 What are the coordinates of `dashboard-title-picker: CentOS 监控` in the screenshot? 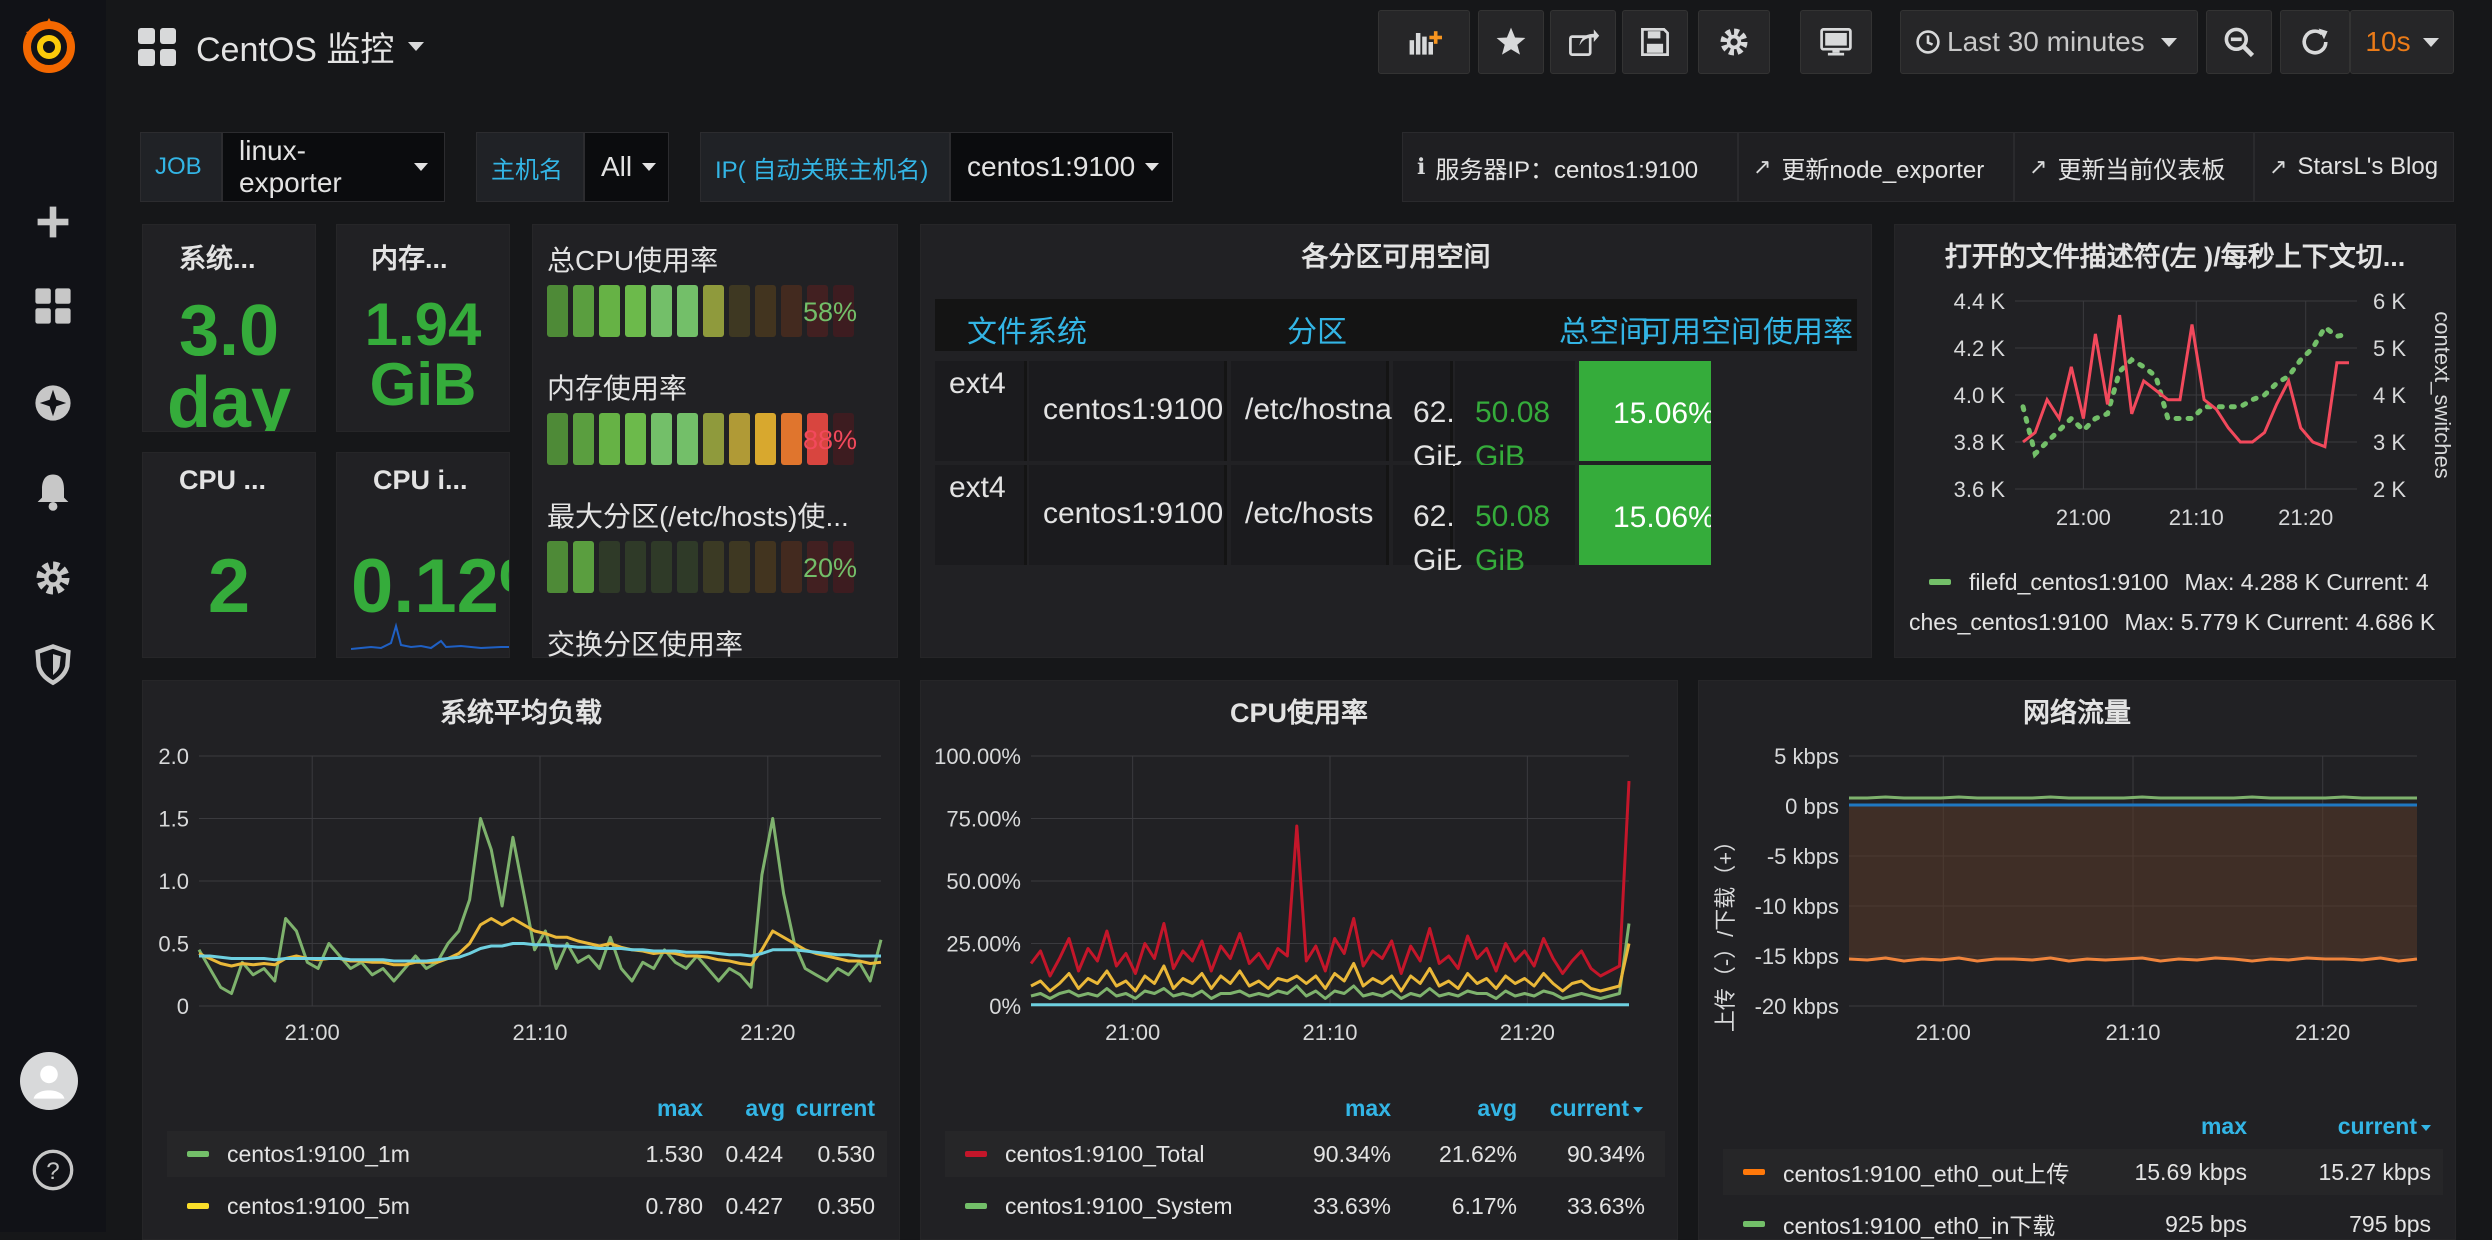 It's located at (281, 46).